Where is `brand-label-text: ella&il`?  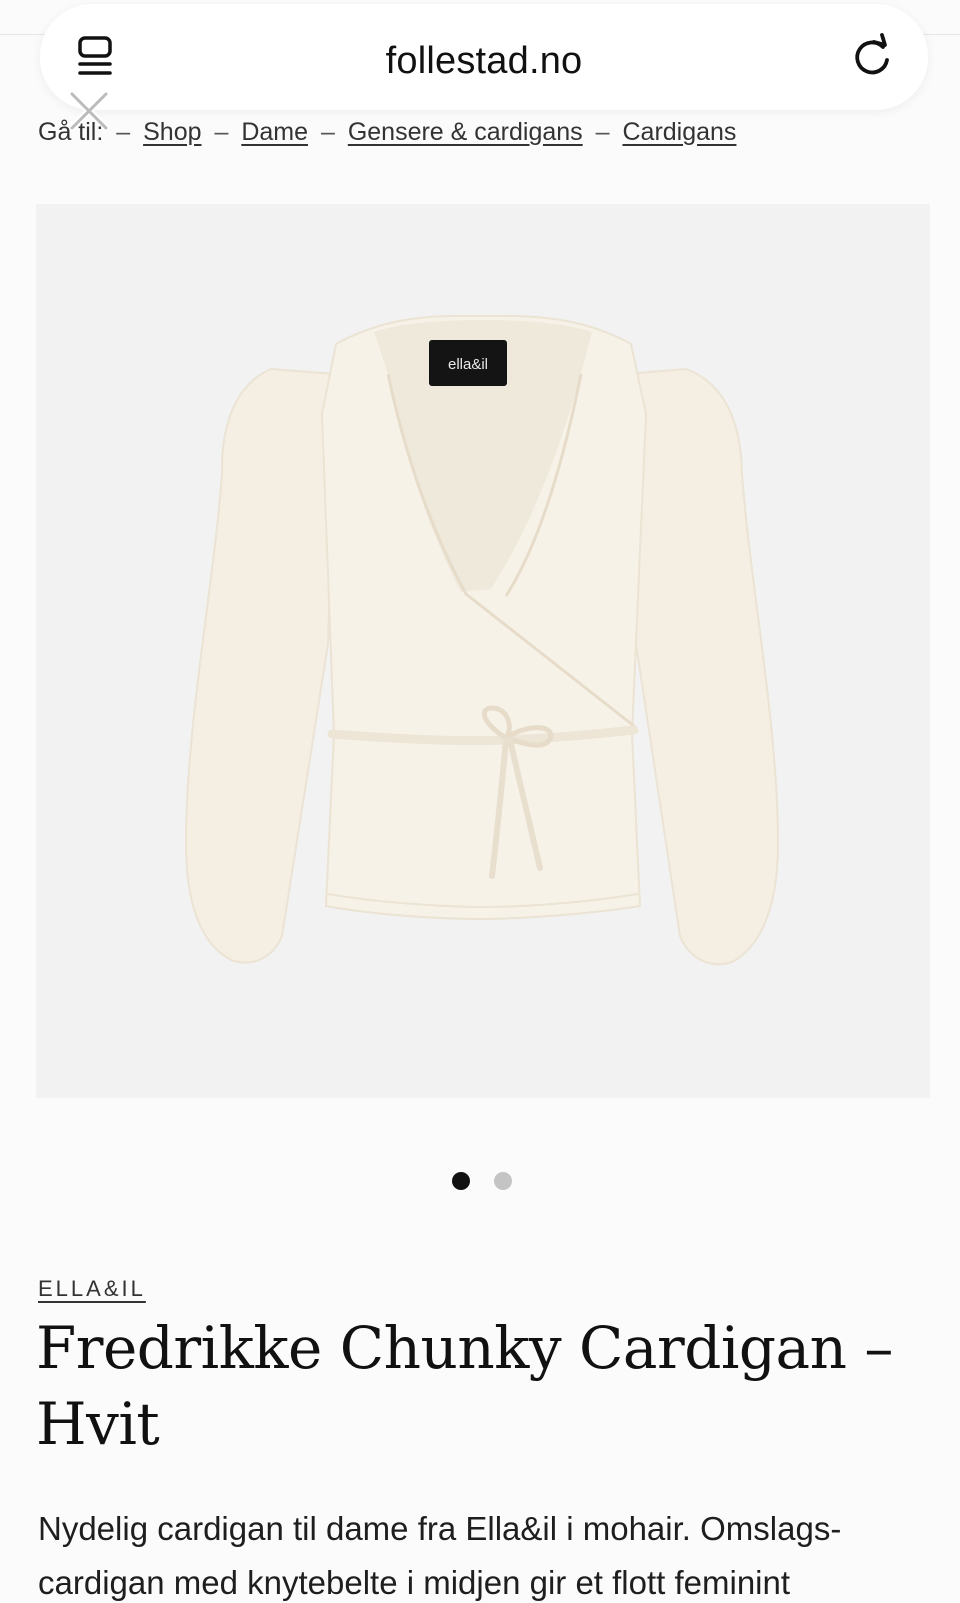
brand-label-text: ella&il is located at coordinates (468, 364).